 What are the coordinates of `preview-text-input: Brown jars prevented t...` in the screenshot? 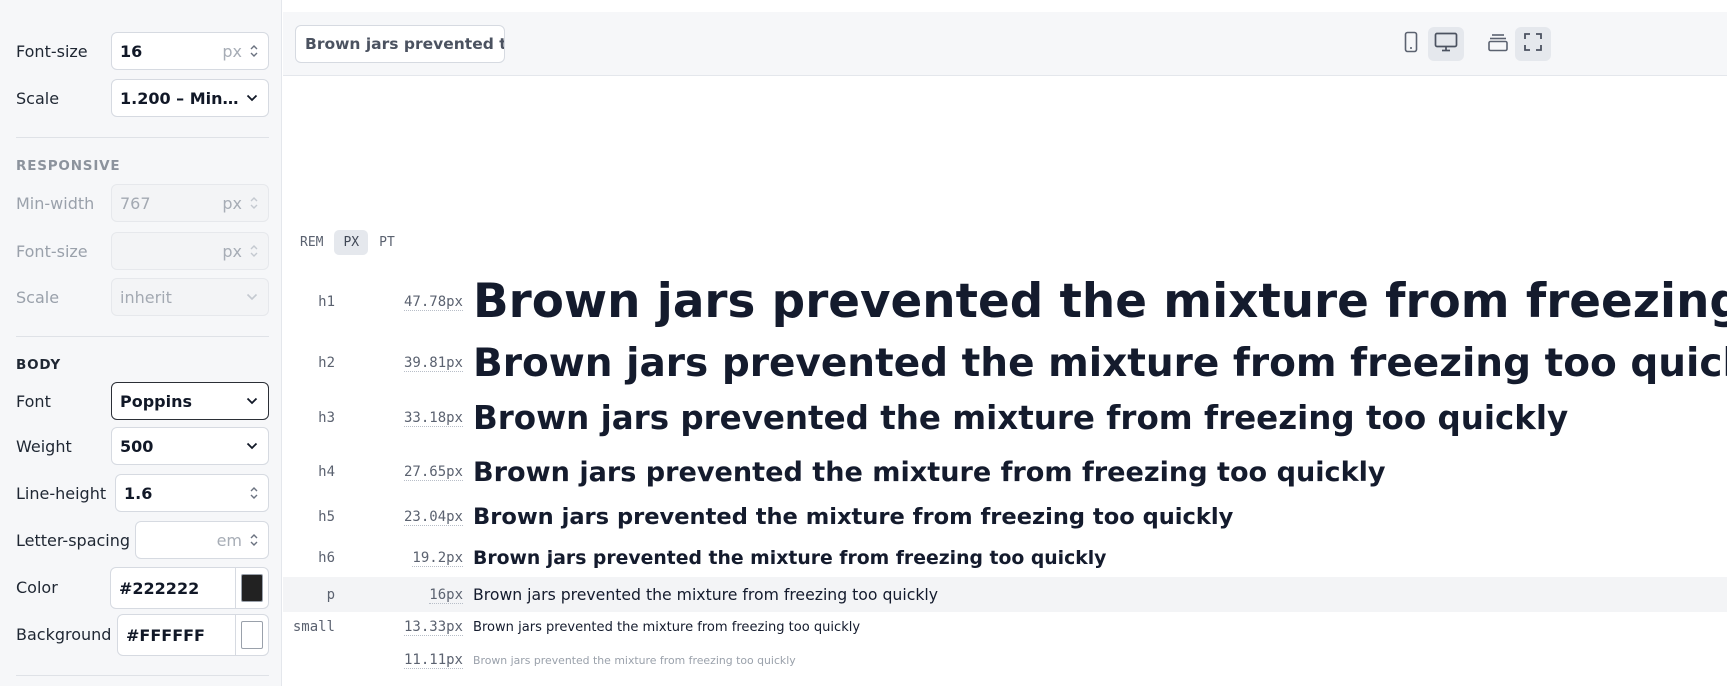 It's located at (400, 44).